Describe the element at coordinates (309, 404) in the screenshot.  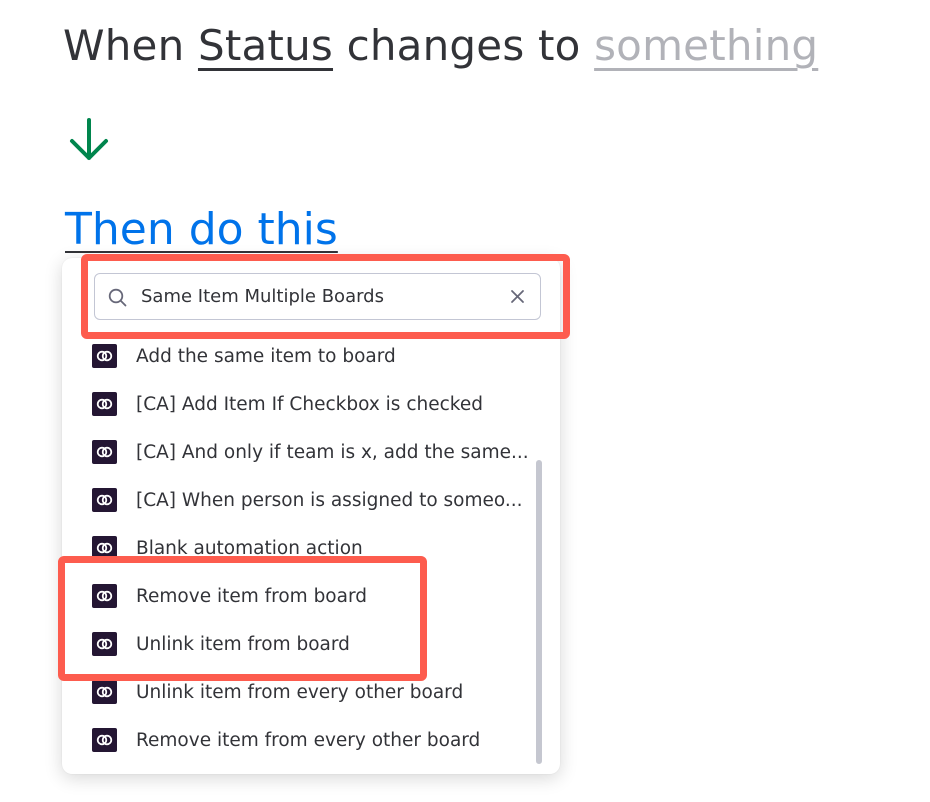
I see `list-item-label: [CA] Add Item If Checkbox is checked` at that location.